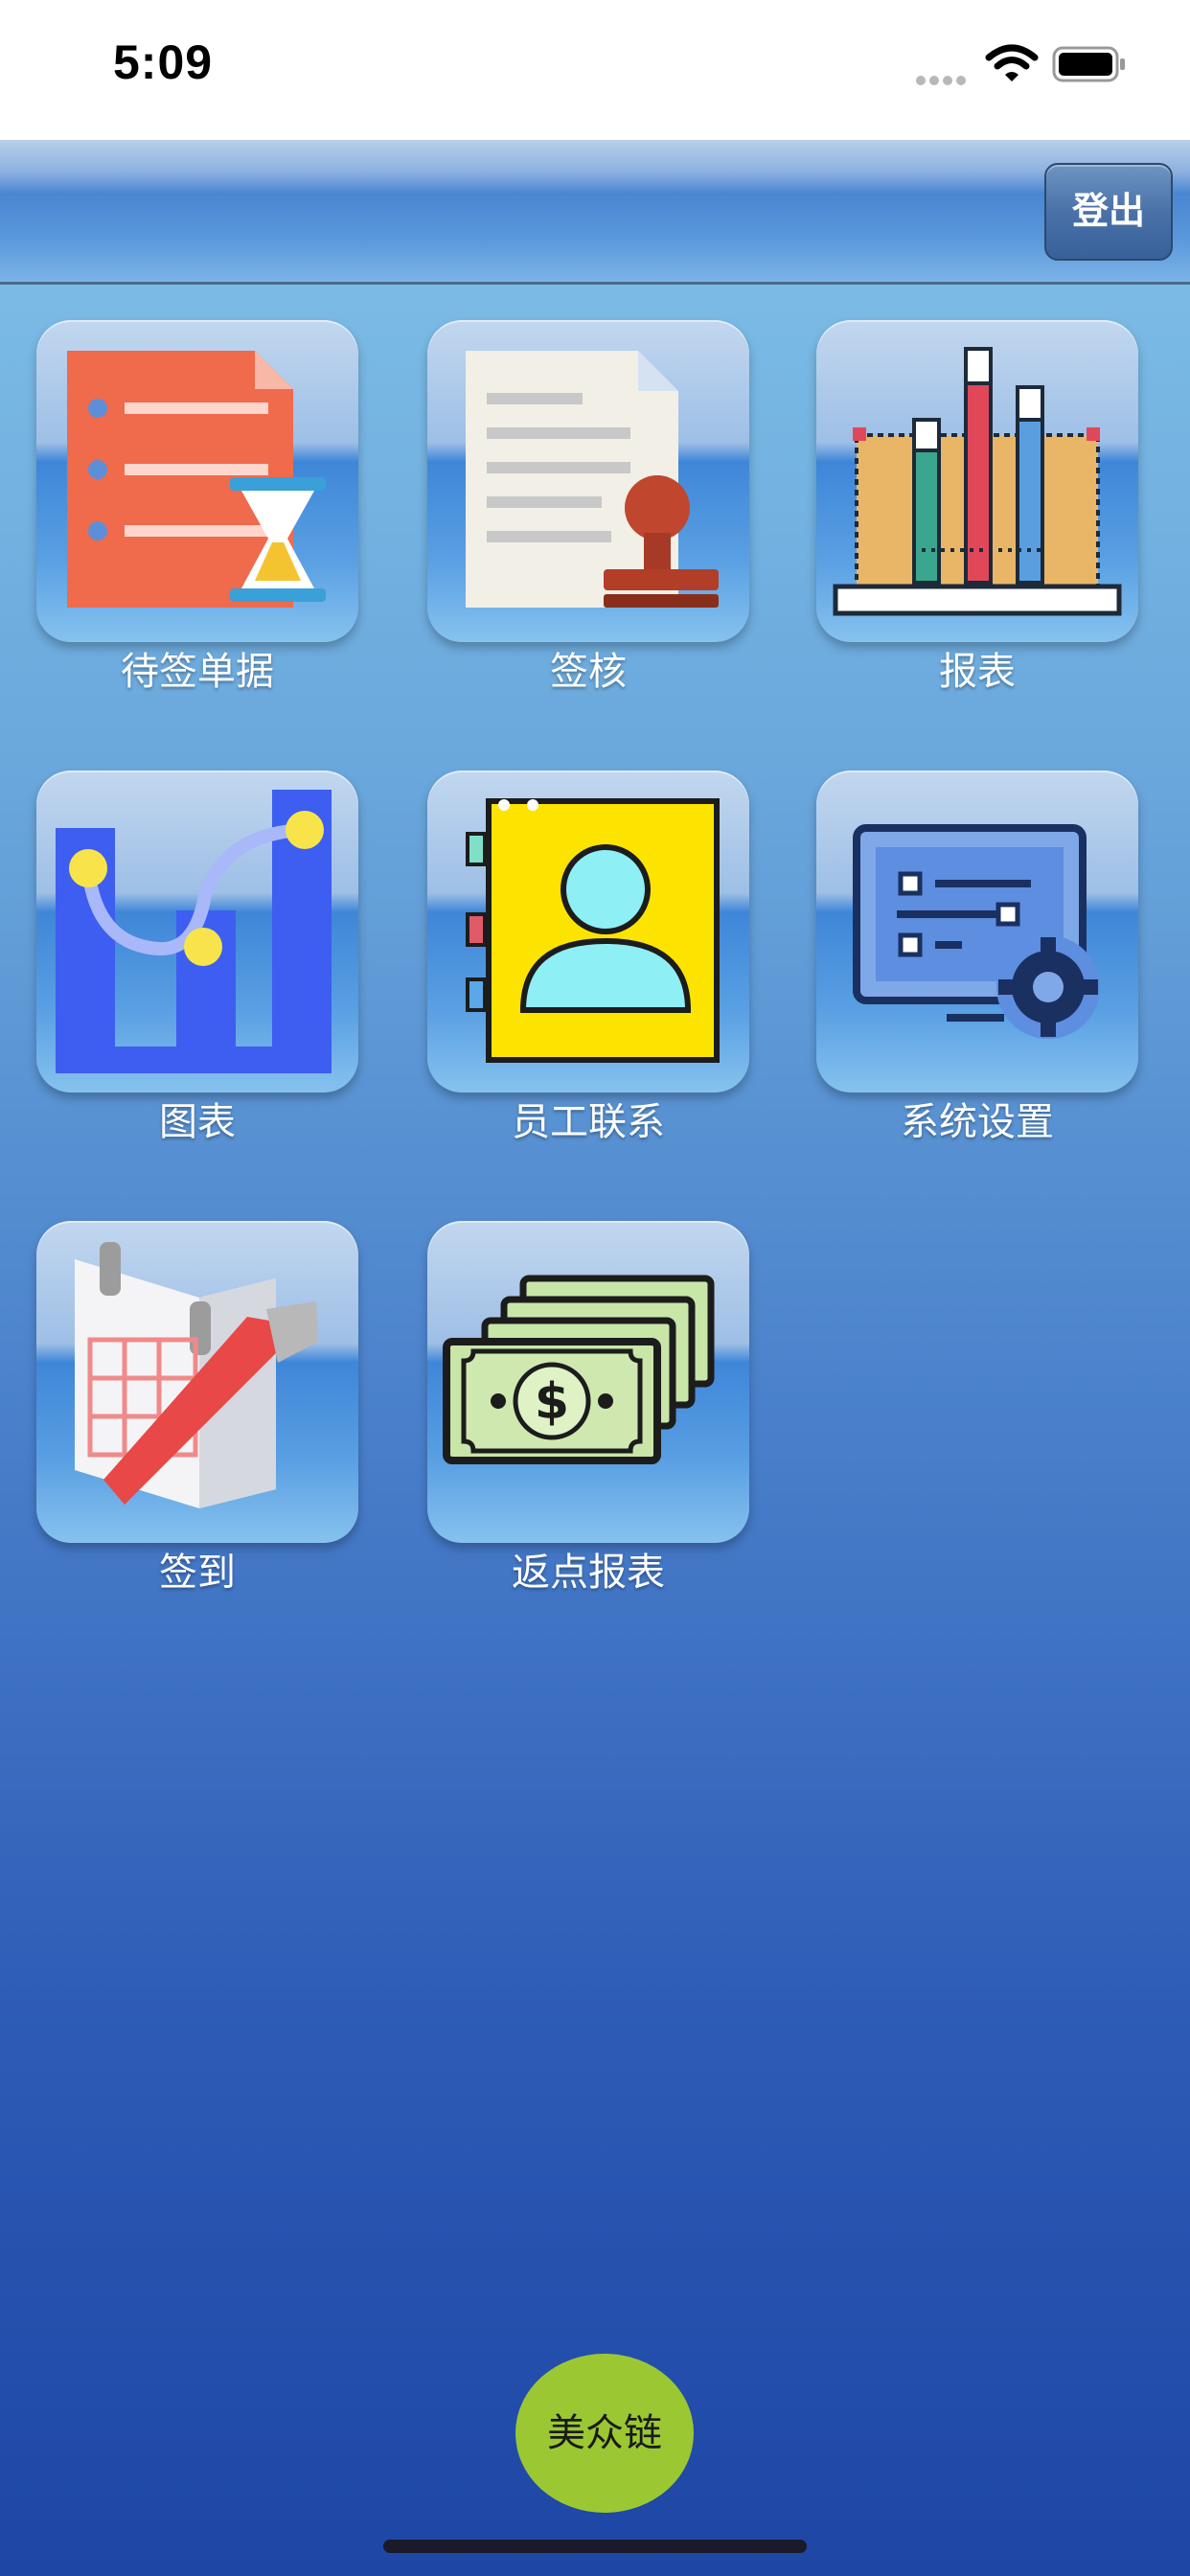 Image resolution: width=1190 pixels, height=2576 pixels. What do you see at coordinates (978, 672) in the screenshot?
I see `menu-label-report: 报表` at bounding box center [978, 672].